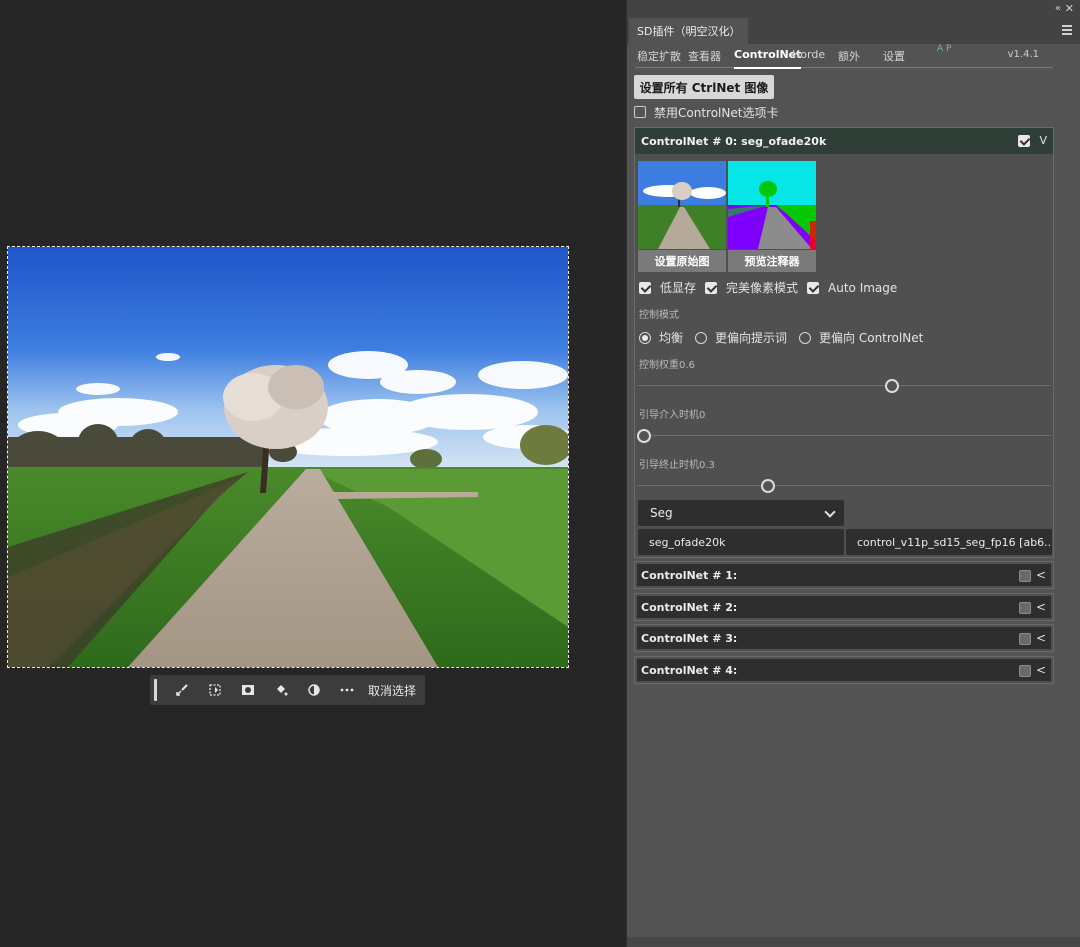  Describe the element at coordinates (682, 205) in the screenshot. I see `original-image-thumbnail` at that location.